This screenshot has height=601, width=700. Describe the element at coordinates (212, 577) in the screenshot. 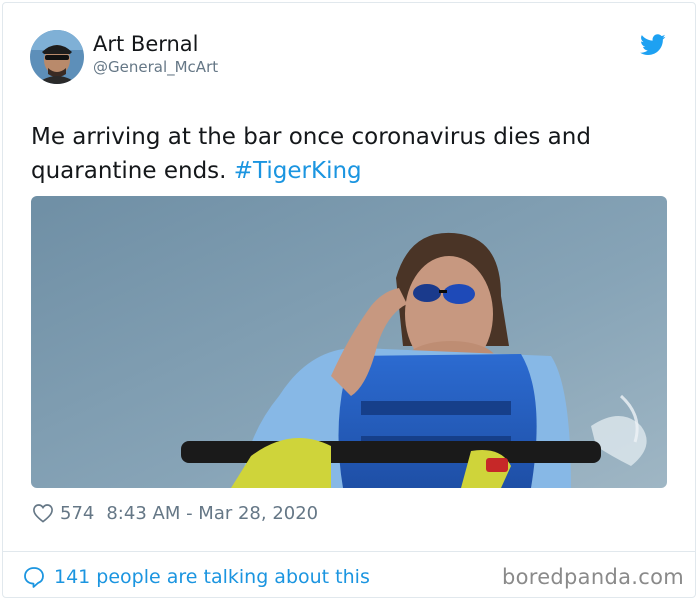

I see `conversation-label: 141 people are talking about this` at that location.